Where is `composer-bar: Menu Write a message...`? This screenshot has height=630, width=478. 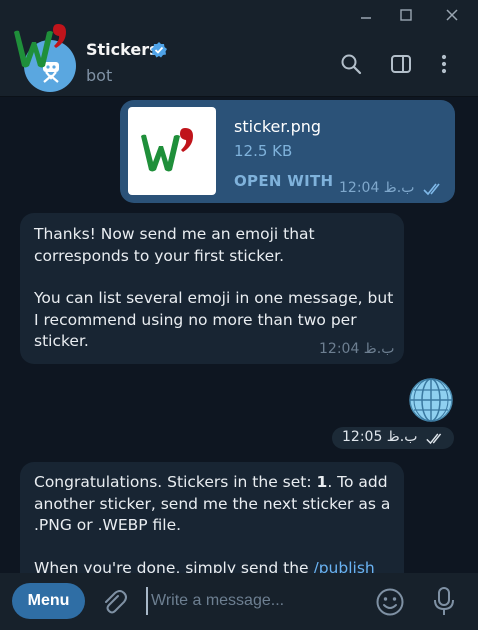
composer-bar: Menu Write a message... is located at coordinates (239, 601).